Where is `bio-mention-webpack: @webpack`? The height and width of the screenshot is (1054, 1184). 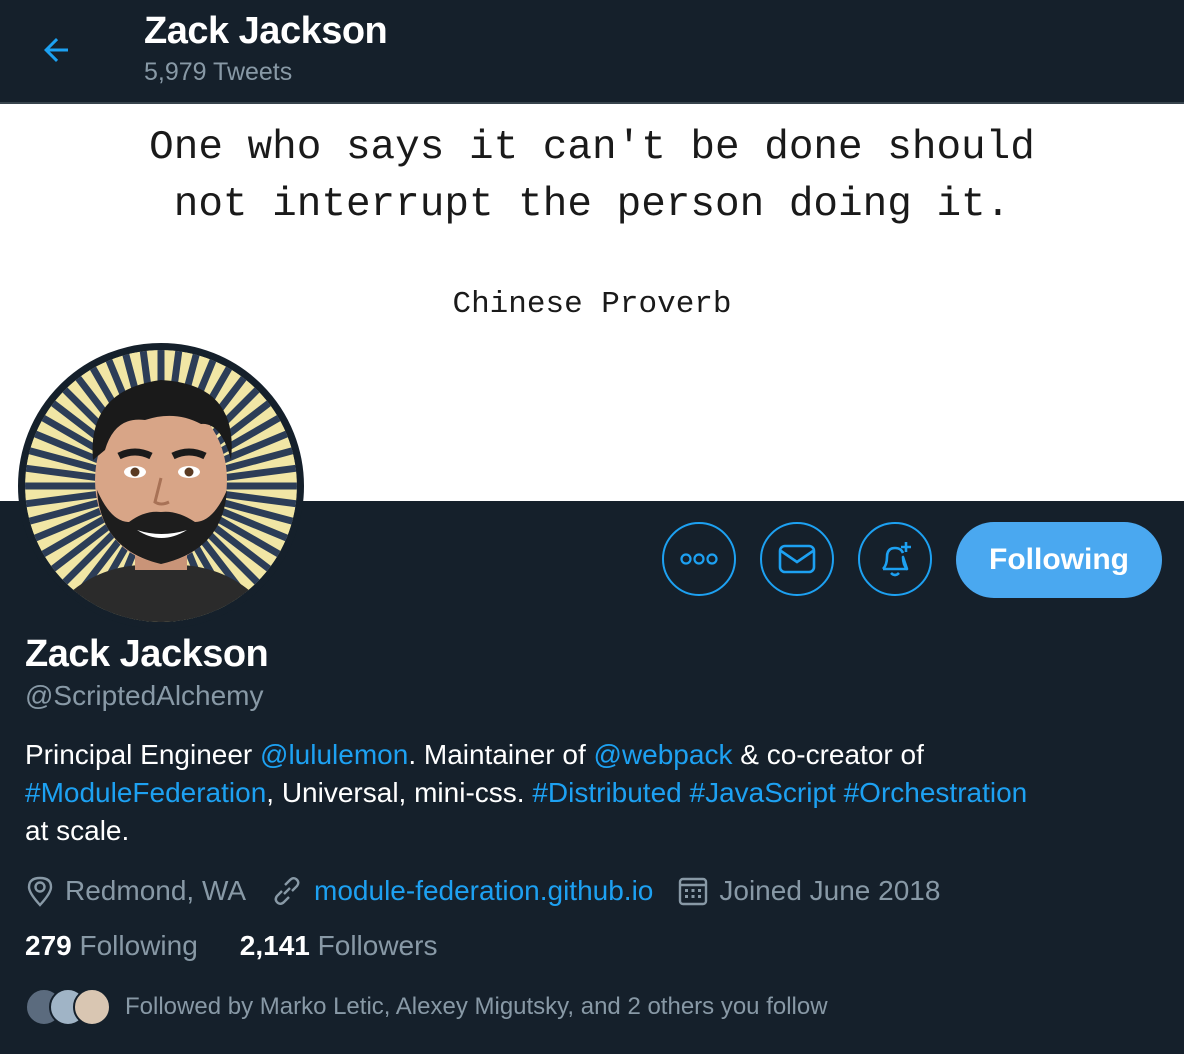 bio-mention-webpack: @webpack is located at coordinates (663, 754).